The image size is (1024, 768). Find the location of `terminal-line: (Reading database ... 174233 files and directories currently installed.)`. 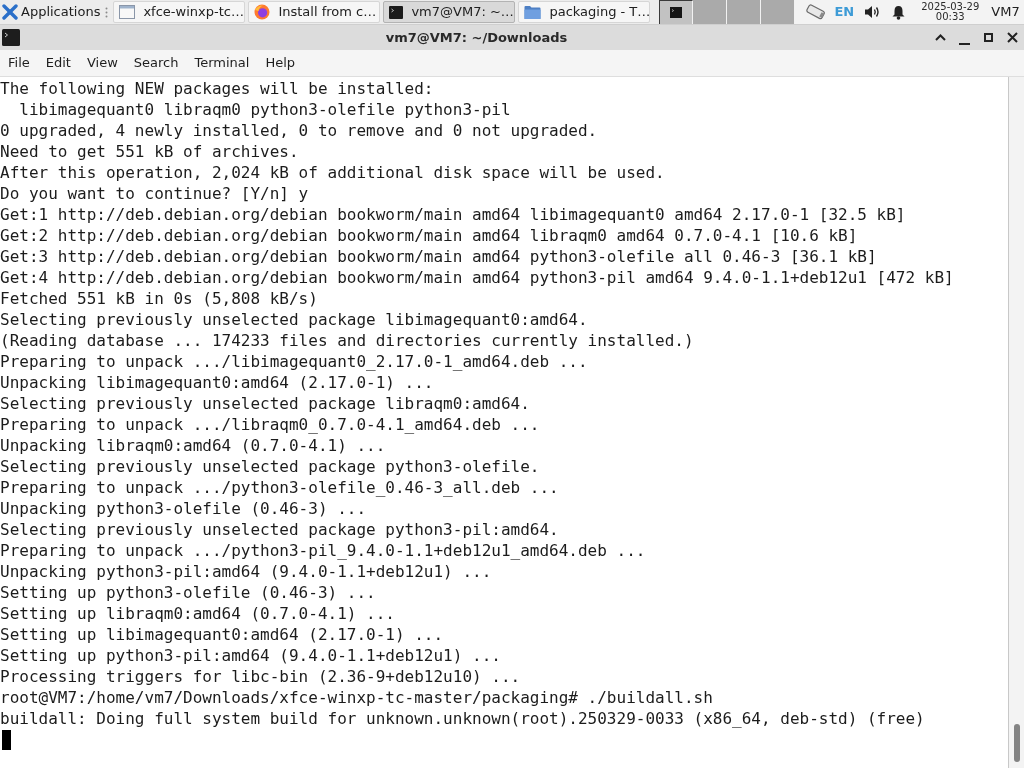

terminal-line: (Reading database ... 174233 files and directories currently installed.) is located at coordinates (347, 340).